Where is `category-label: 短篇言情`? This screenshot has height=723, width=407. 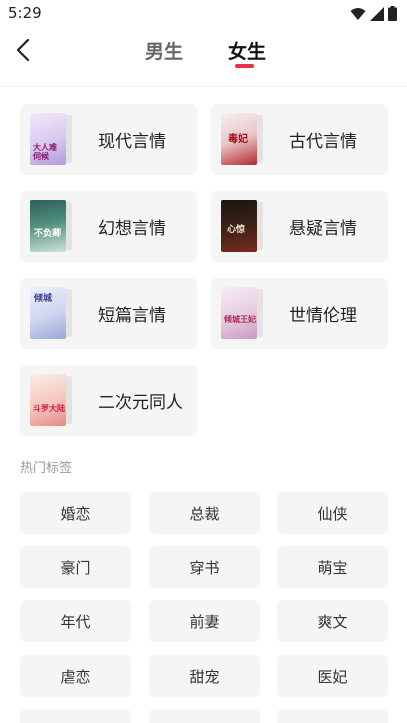 category-label: 短篇言情 is located at coordinates (132, 316).